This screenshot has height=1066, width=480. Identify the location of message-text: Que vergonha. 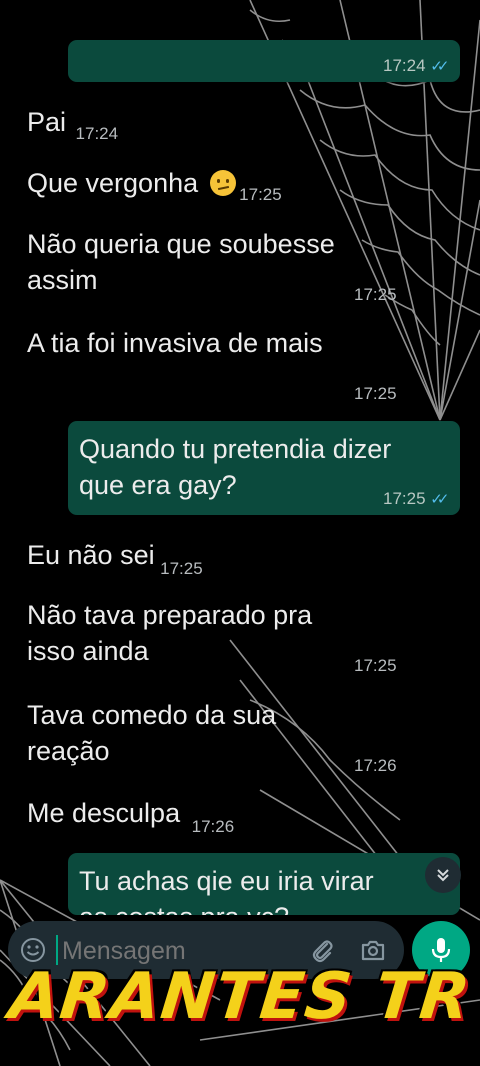
(113, 183).